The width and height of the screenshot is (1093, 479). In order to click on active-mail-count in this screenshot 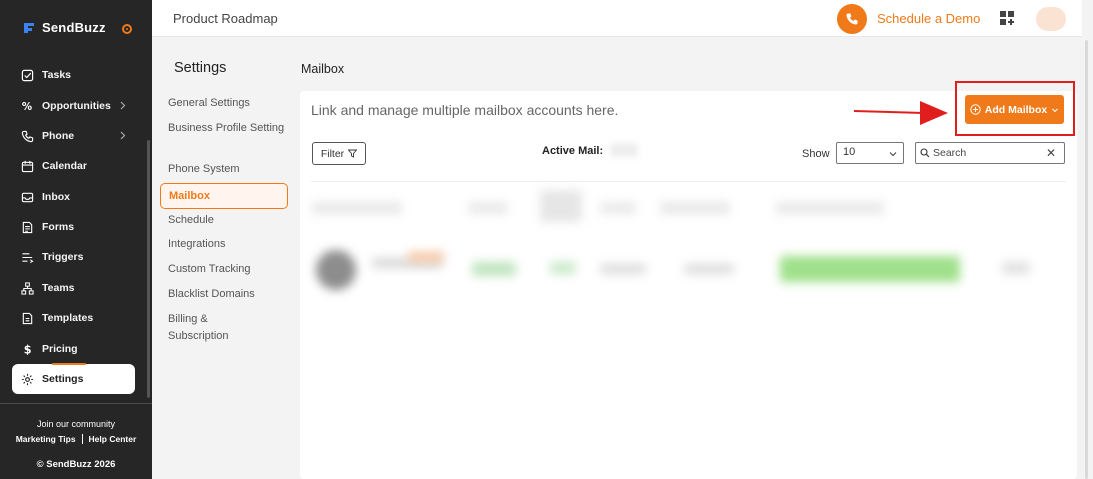, I will do `click(624, 150)`.